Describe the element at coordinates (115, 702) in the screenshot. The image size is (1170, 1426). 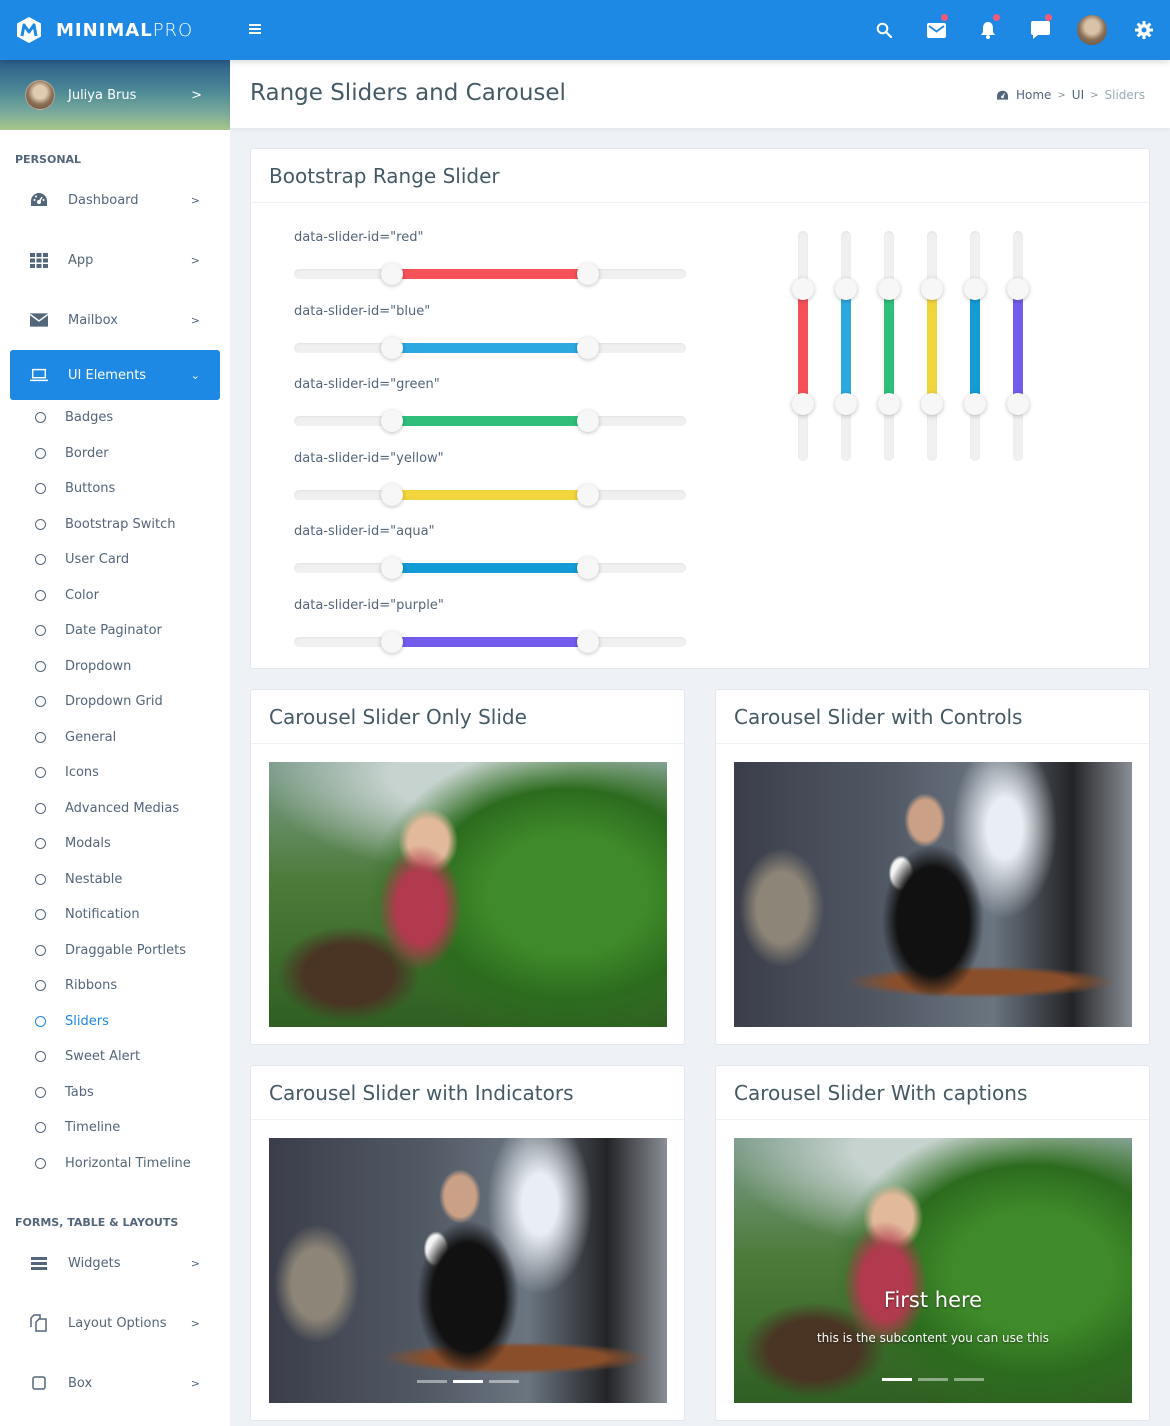
I see `submenu-item-dropdown-grid: Dropdown Grid` at that location.